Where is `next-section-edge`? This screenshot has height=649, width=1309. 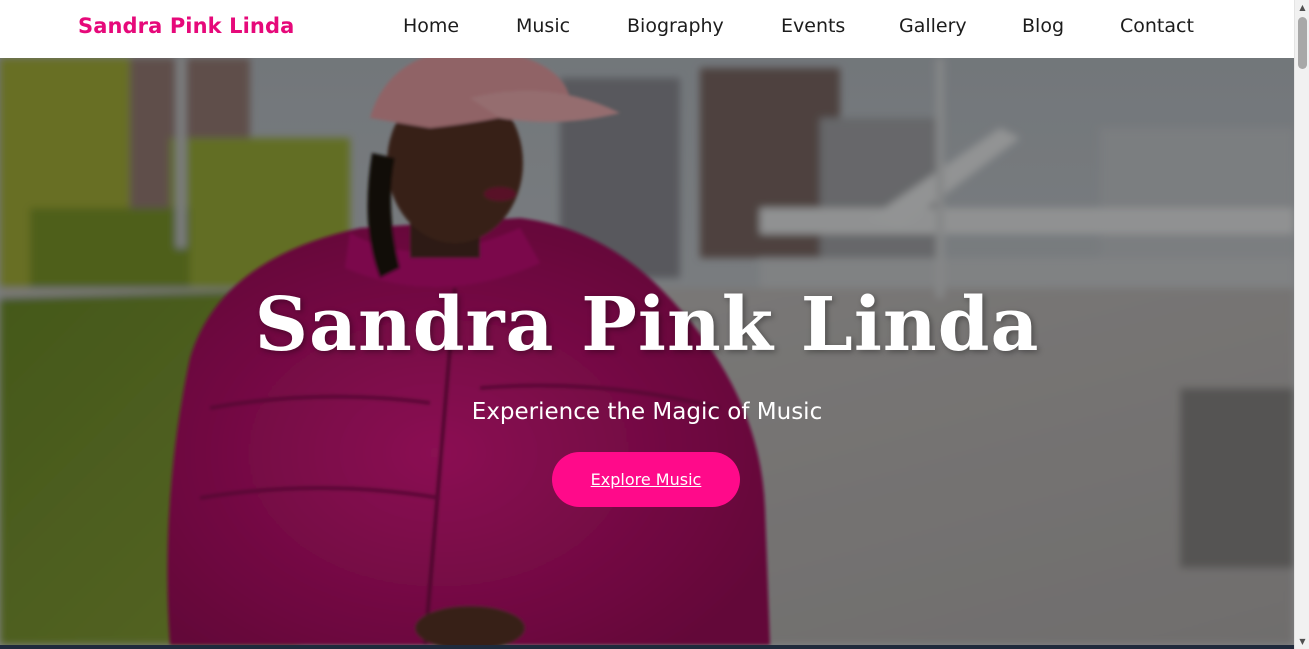
next-section-edge is located at coordinates (647, 647).